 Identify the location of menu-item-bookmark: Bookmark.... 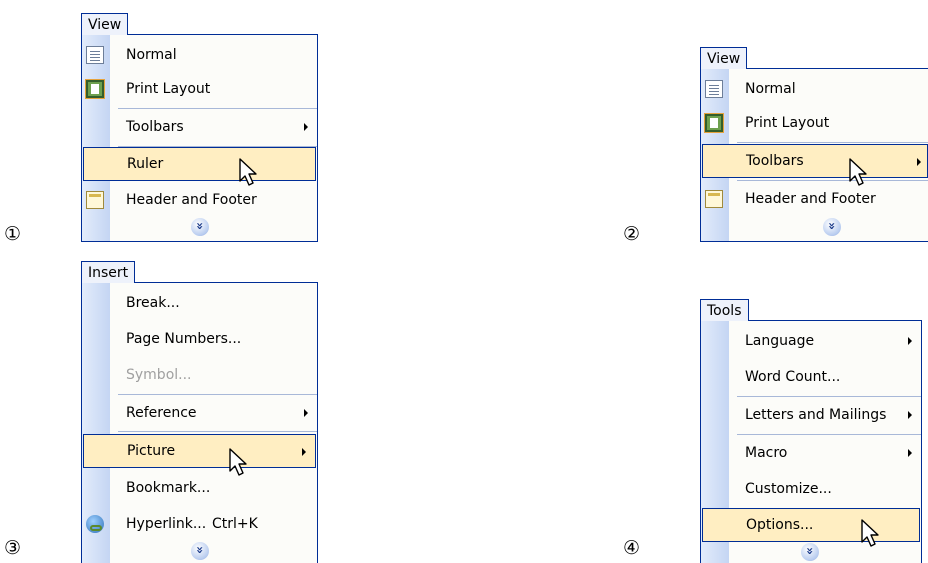
(199, 488).